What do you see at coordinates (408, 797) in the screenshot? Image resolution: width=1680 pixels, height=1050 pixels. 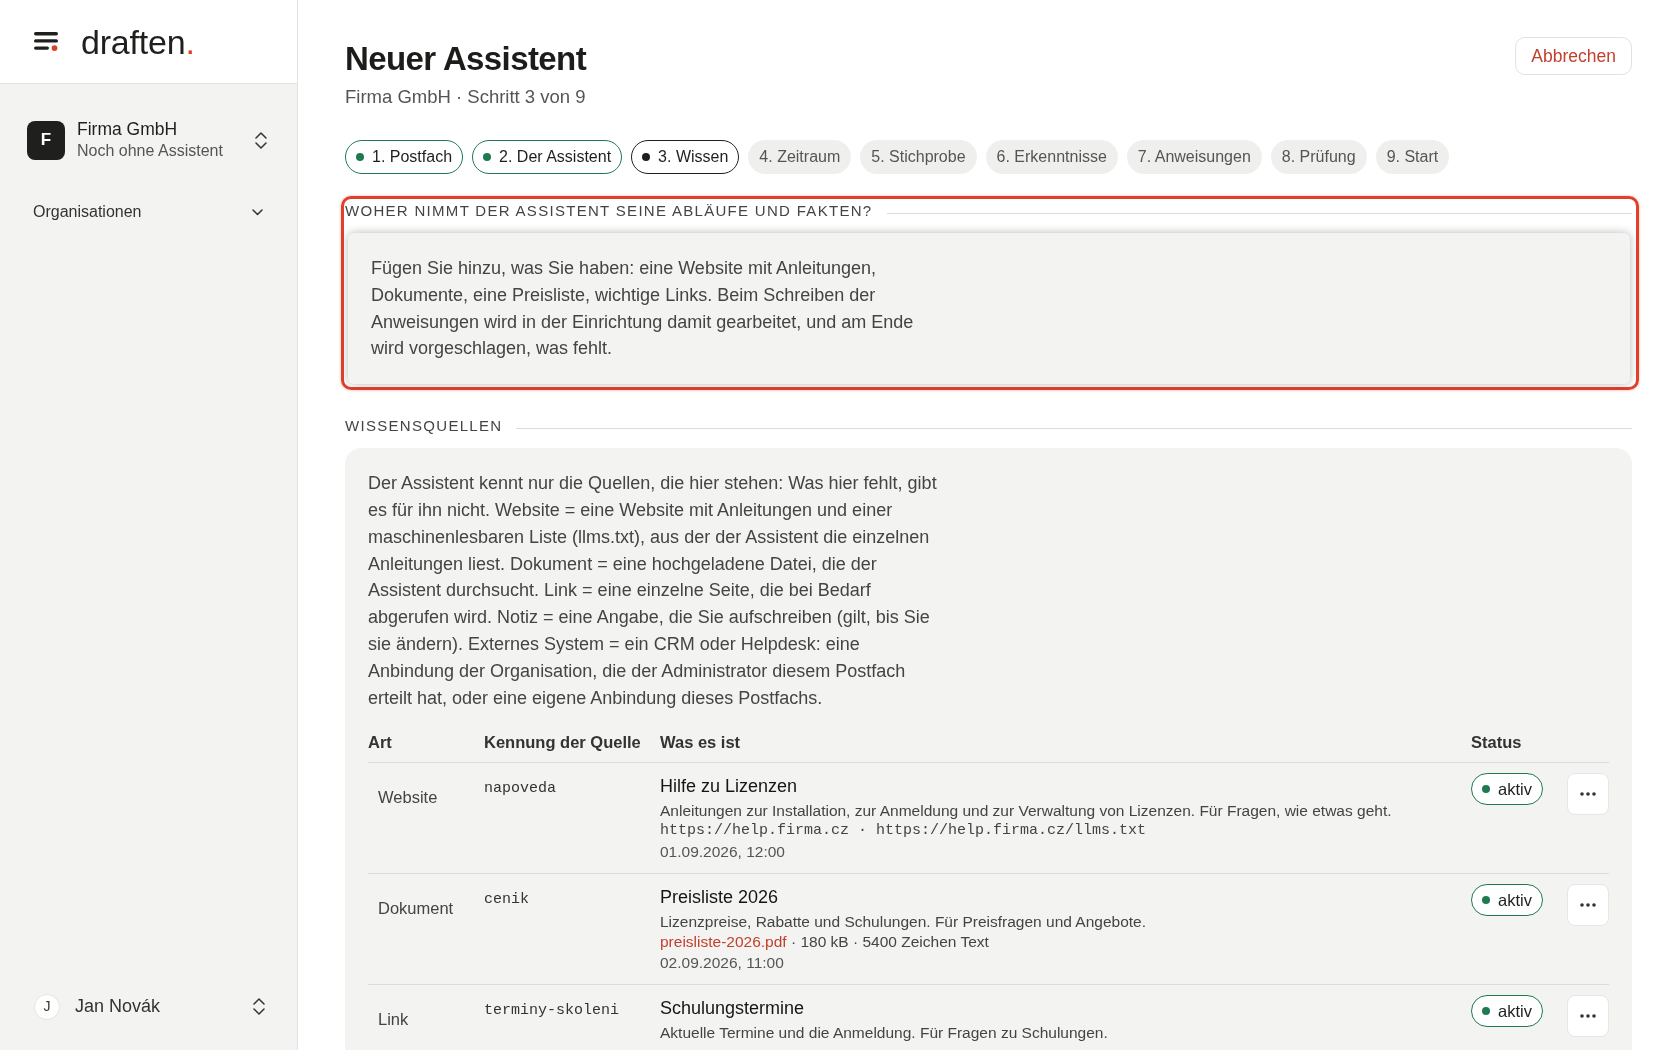 I see `source-type: Website` at bounding box center [408, 797].